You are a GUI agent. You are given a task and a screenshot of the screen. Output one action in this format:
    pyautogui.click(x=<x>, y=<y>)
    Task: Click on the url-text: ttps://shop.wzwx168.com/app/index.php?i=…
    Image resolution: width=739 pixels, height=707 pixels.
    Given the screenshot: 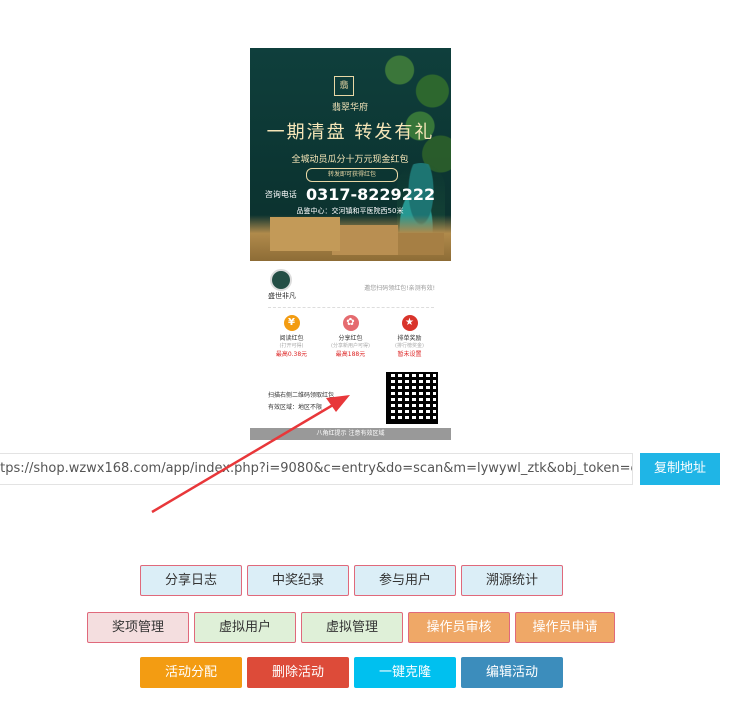 What is the action you would take?
    pyautogui.click(x=316, y=468)
    